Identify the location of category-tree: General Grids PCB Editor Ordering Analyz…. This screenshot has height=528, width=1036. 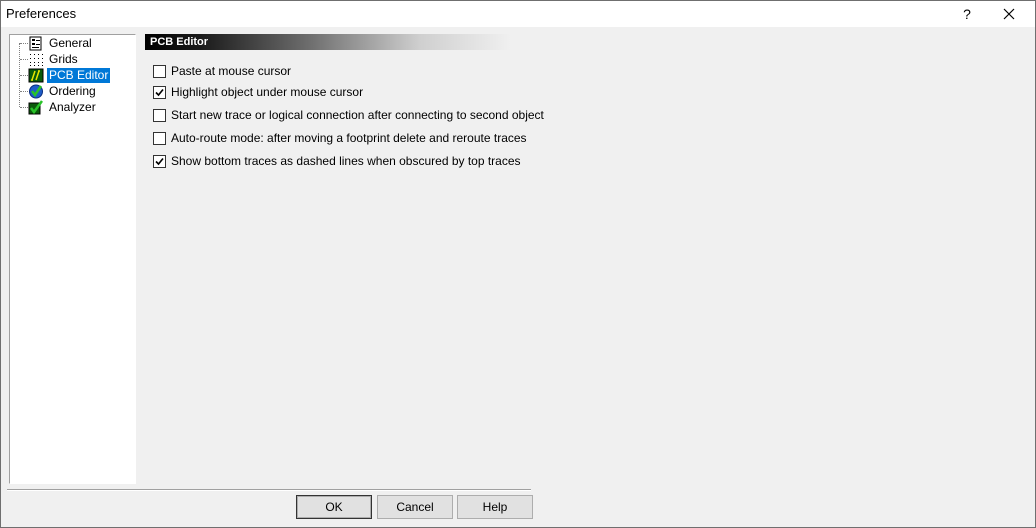
(72, 259).